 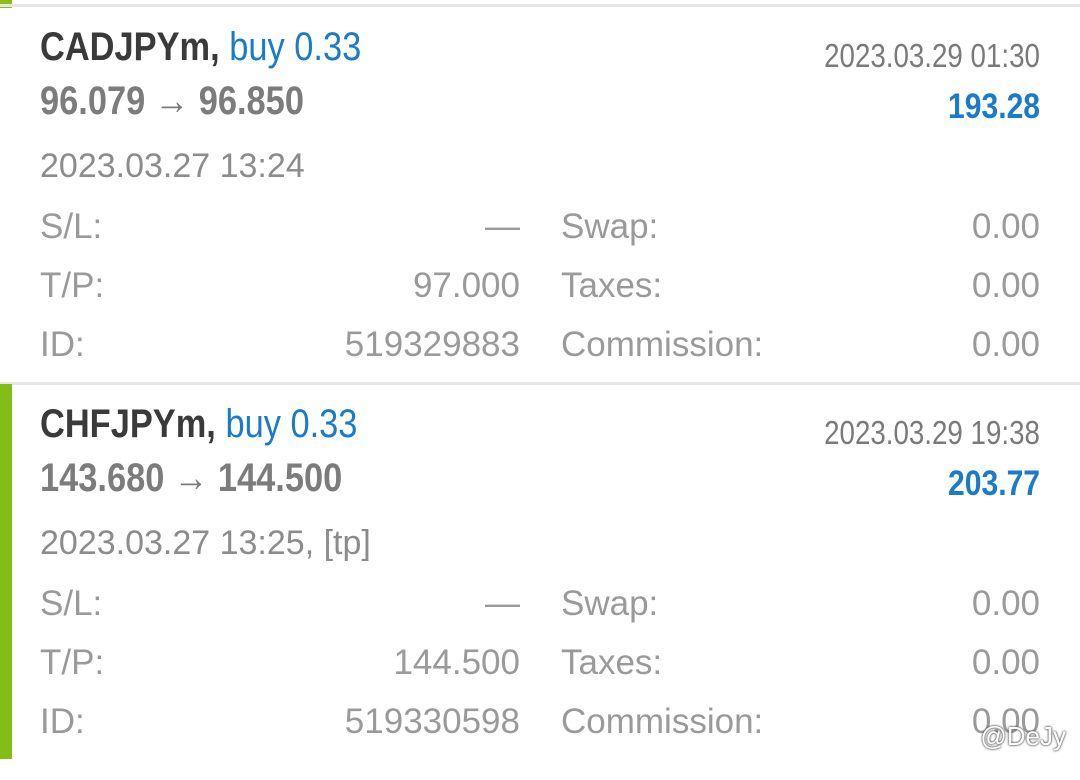 What do you see at coordinates (993, 483) in the screenshot?
I see `trade-profit: 203.77` at bounding box center [993, 483].